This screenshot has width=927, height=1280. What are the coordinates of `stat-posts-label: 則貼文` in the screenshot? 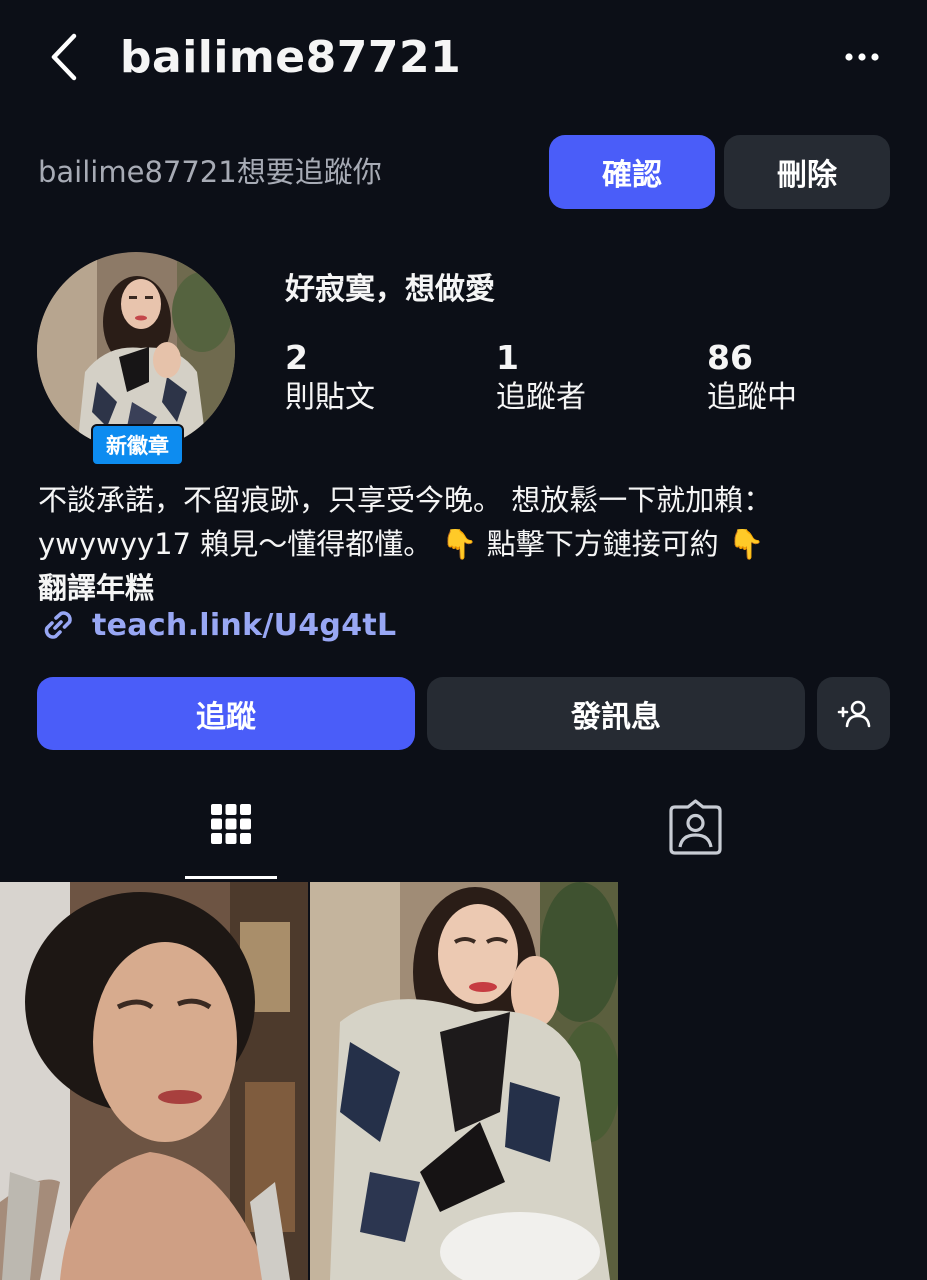 It's located at (330, 397).